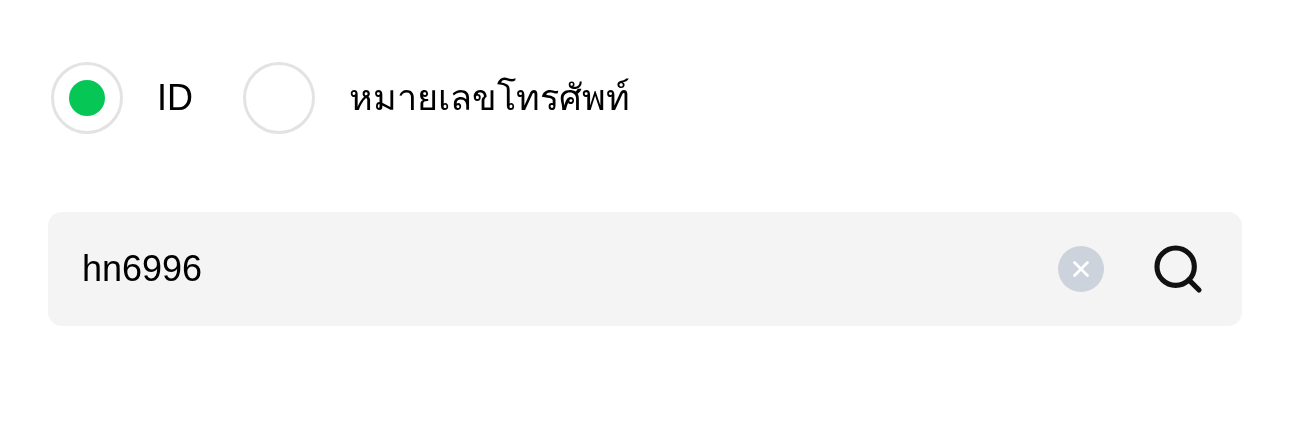  I want to click on search-field: hn6996, so click(570, 269).